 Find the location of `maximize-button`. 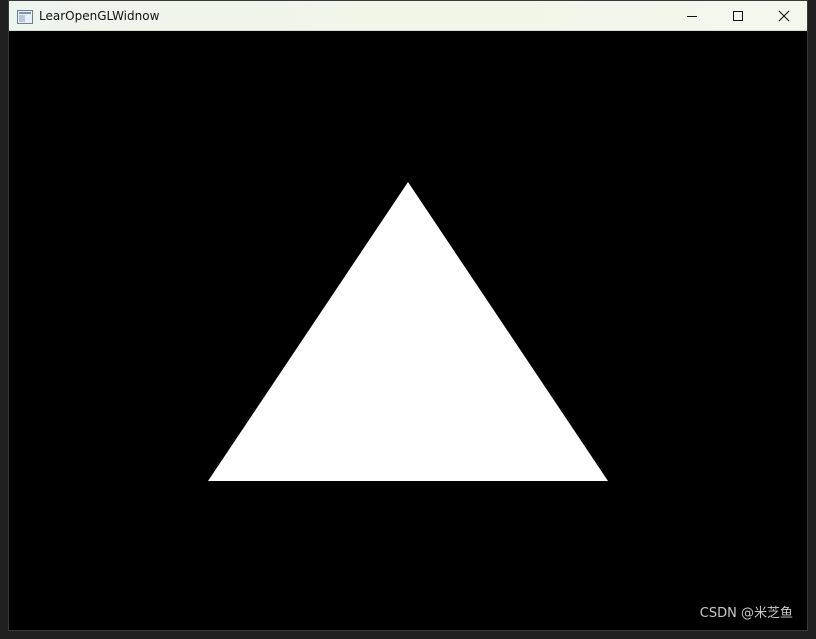

maximize-button is located at coordinates (738, 16).